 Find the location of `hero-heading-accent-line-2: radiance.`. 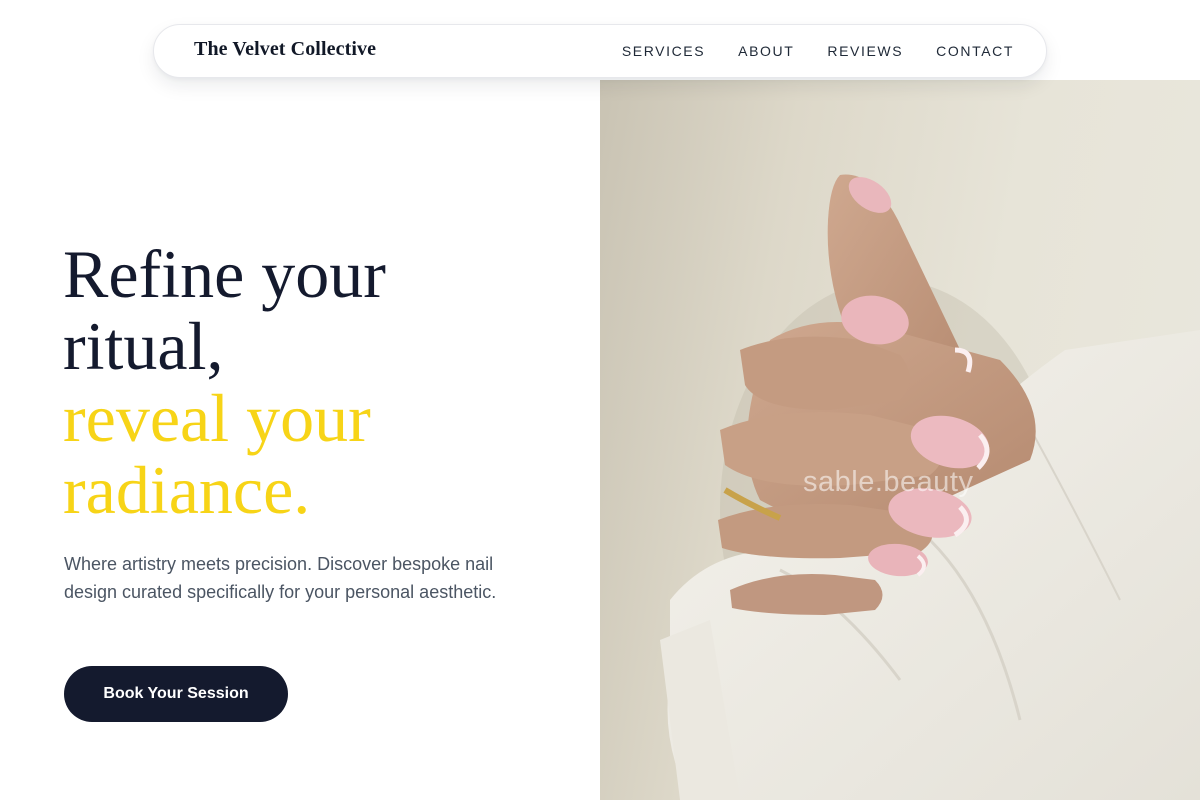

hero-heading-accent-line-2: radiance. is located at coordinates (187, 490).